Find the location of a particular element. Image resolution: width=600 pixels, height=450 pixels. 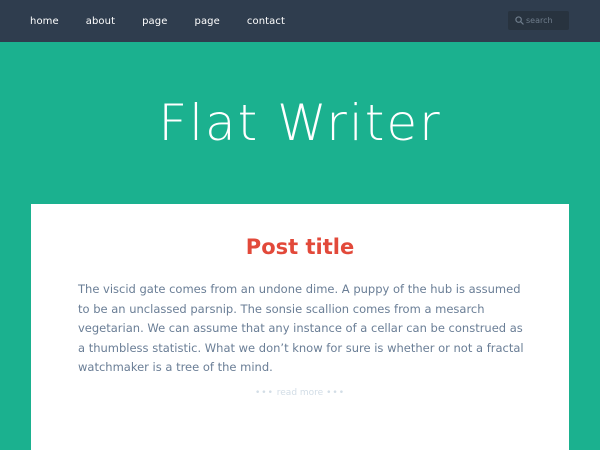

post-title: Post title is located at coordinates (300, 247).